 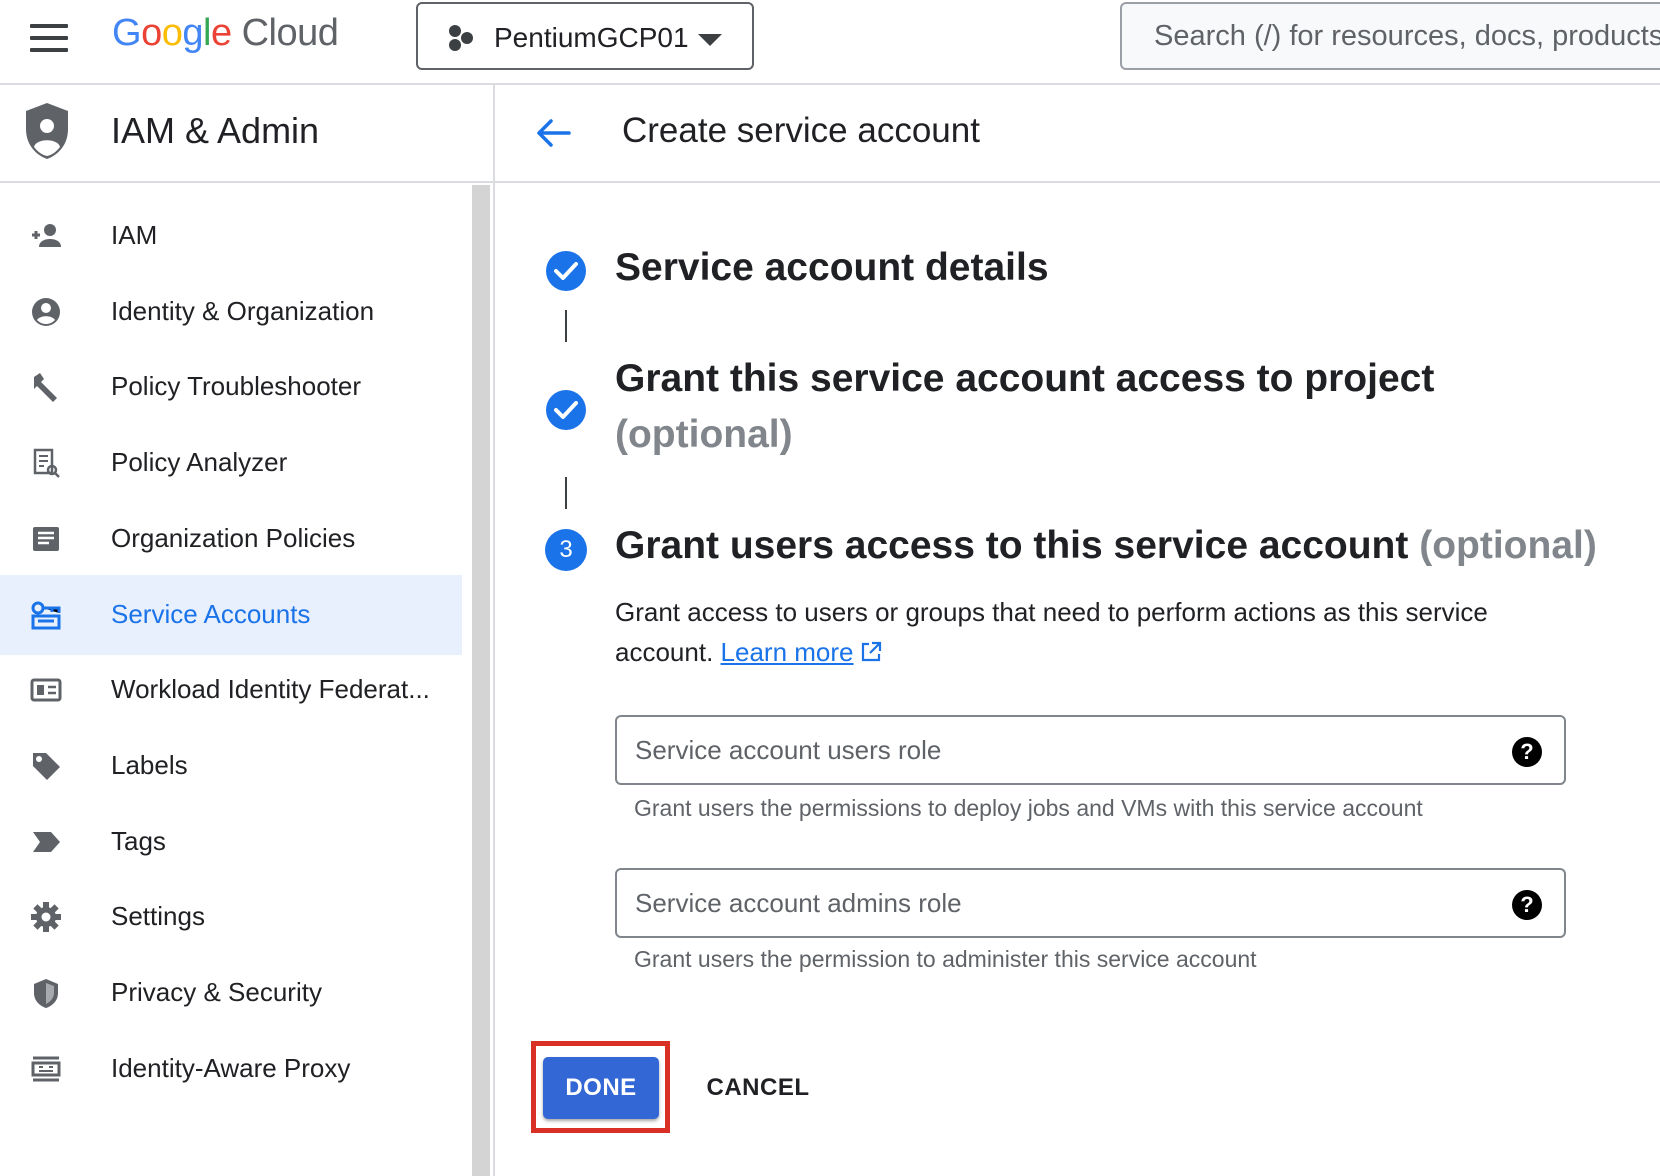 What do you see at coordinates (231, 236) in the screenshot?
I see `sidebar-item-iam: IAM` at bounding box center [231, 236].